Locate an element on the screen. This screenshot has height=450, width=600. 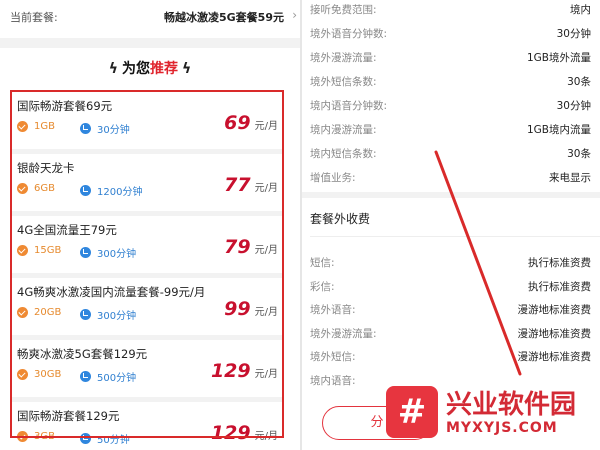
fee-key: 境外语音: is located at coordinates (333, 310).